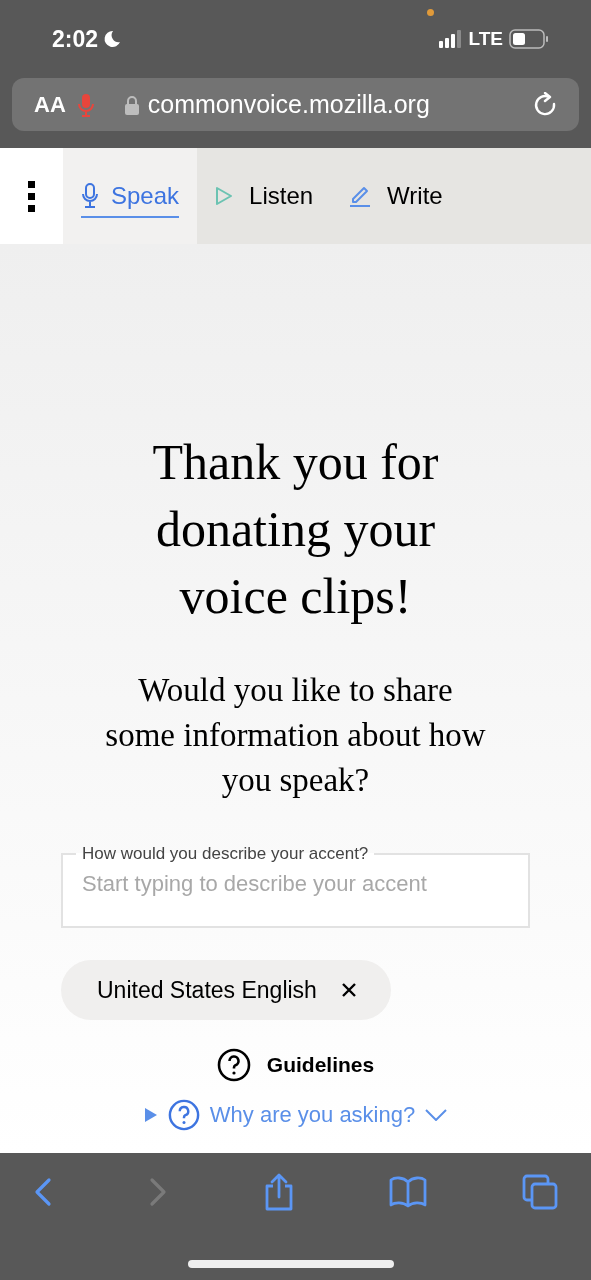  What do you see at coordinates (264, 196) in the screenshot?
I see `nav-tab: Listen` at bounding box center [264, 196].